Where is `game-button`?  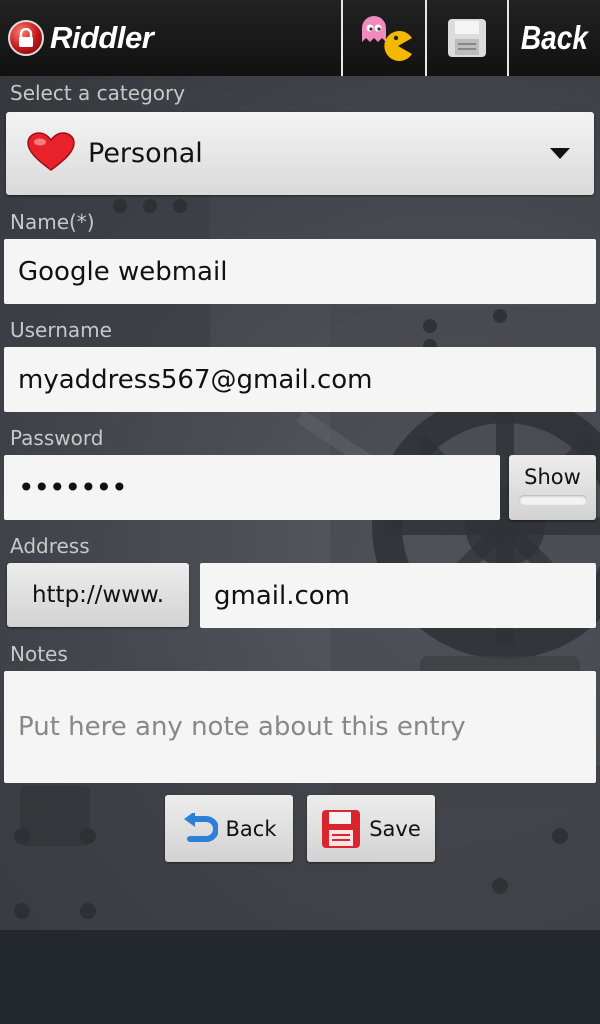
game-button is located at coordinates (383, 38).